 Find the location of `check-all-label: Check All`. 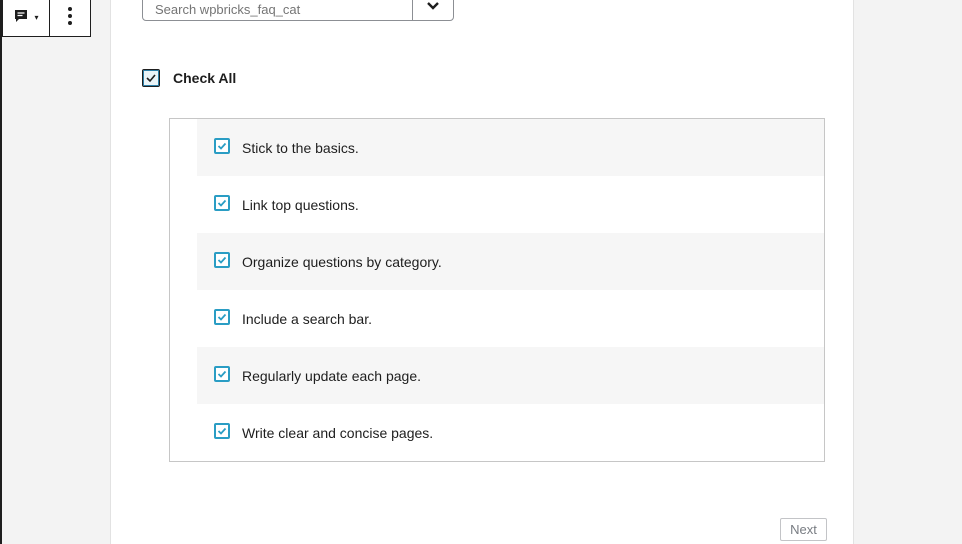

check-all-label: Check All is located at coordinates (205, 78).